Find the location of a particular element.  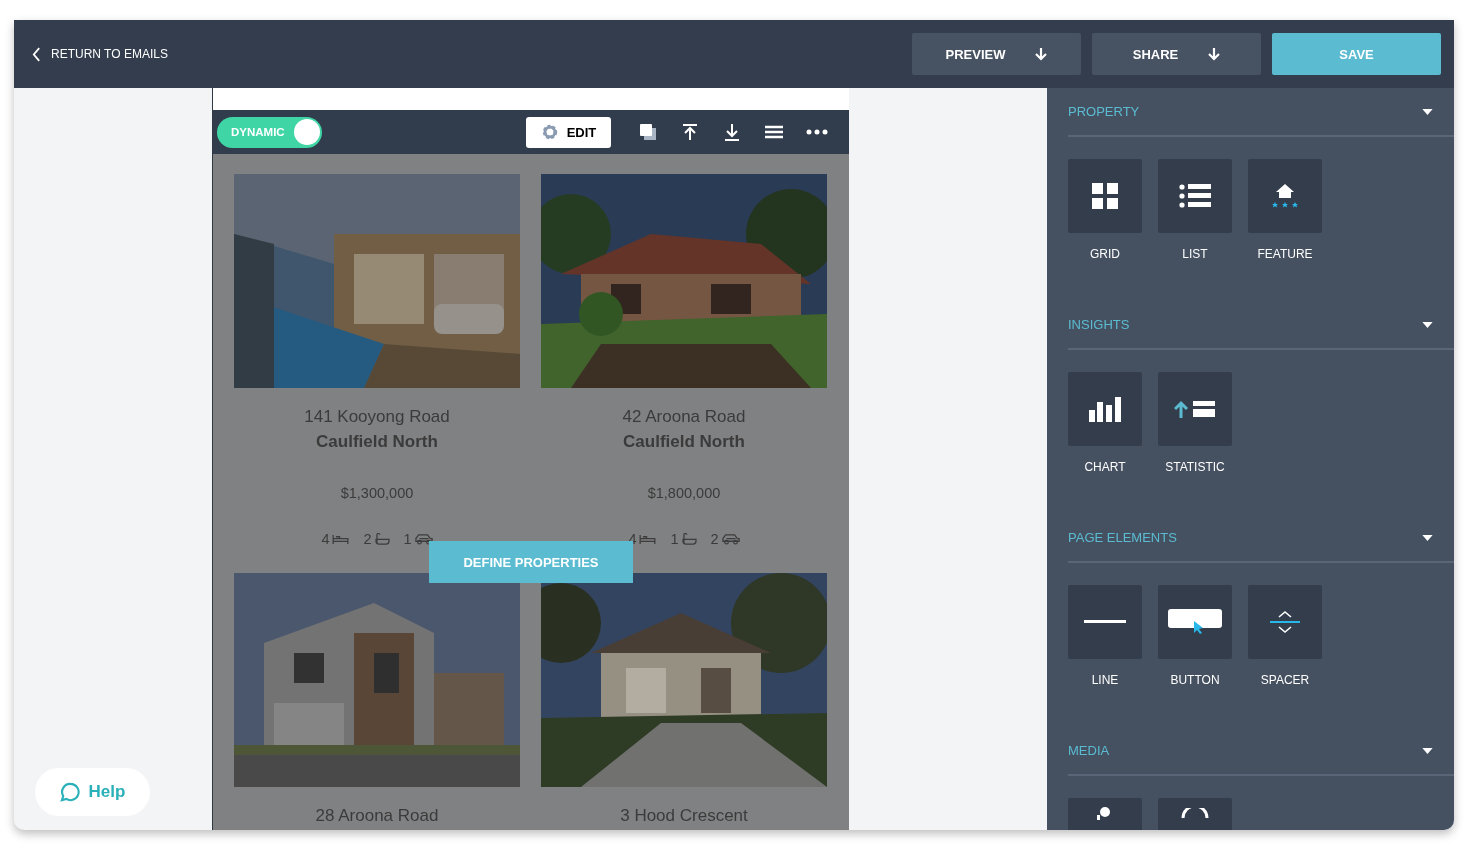

property-address: 42 Aroona Road is located at coordinates (684, 417).